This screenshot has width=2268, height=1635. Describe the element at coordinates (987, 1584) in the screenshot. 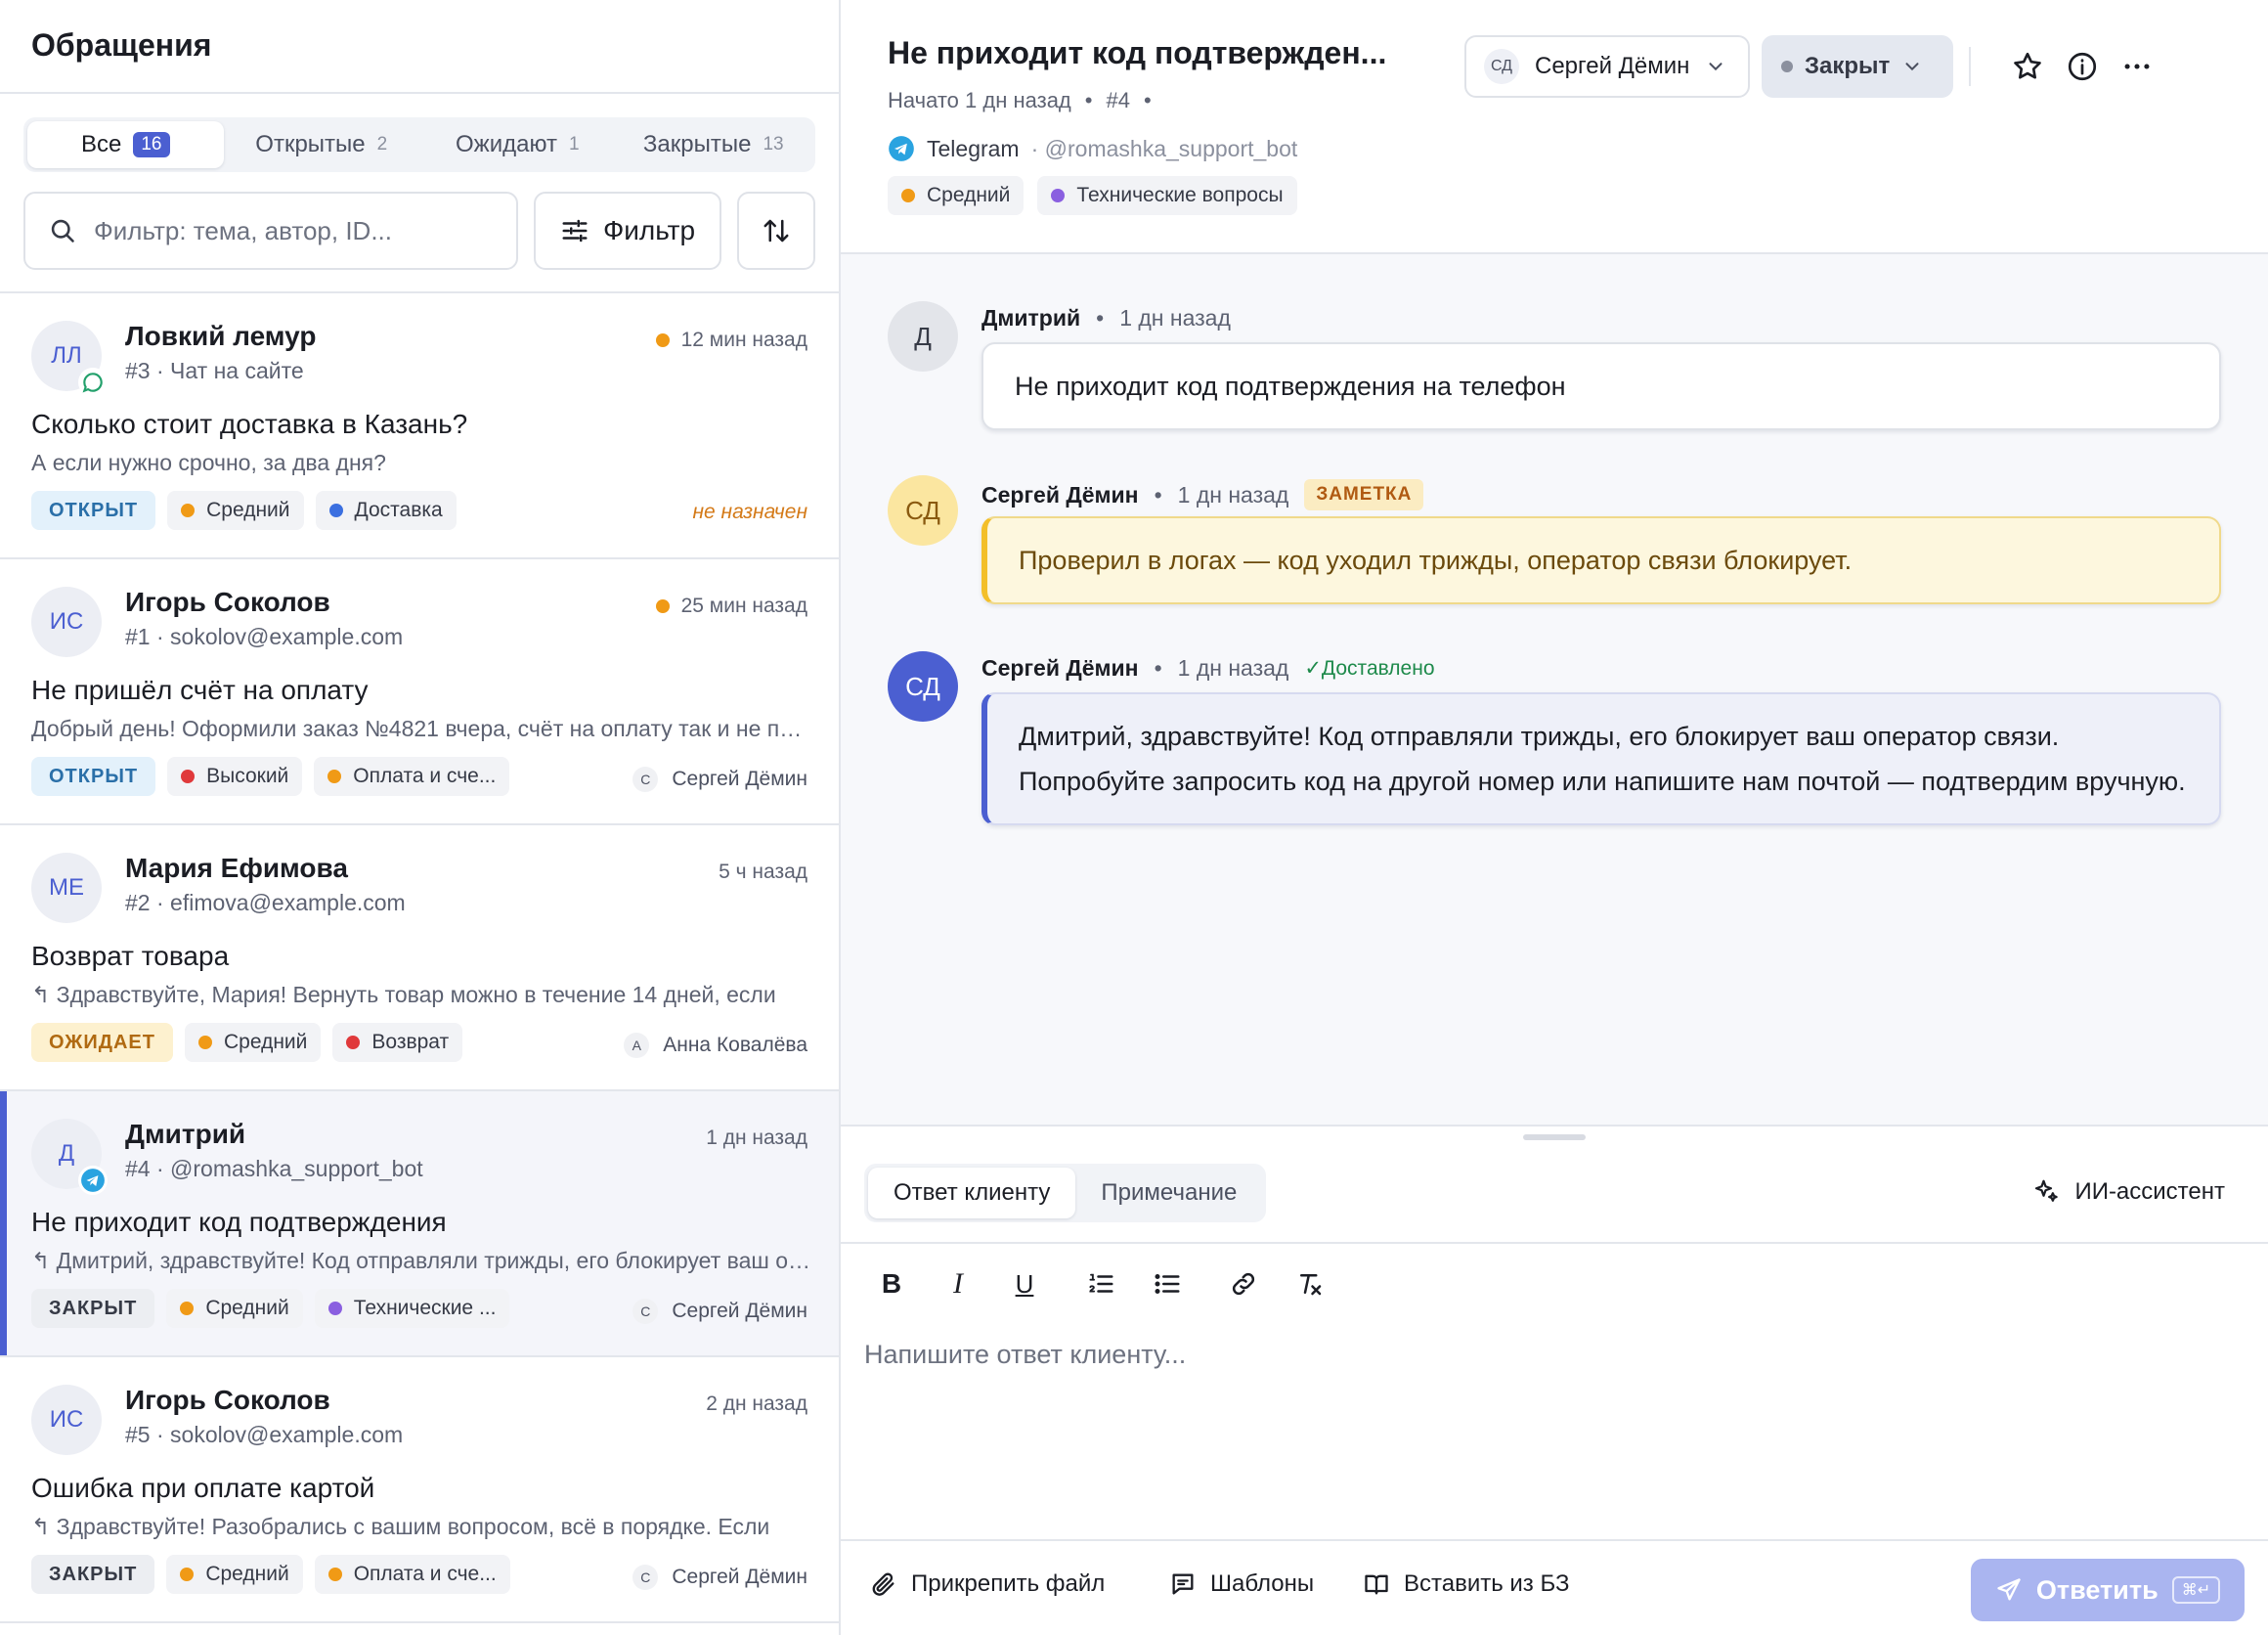

I see `attach-file-button: Прикрепить файл` at that location.